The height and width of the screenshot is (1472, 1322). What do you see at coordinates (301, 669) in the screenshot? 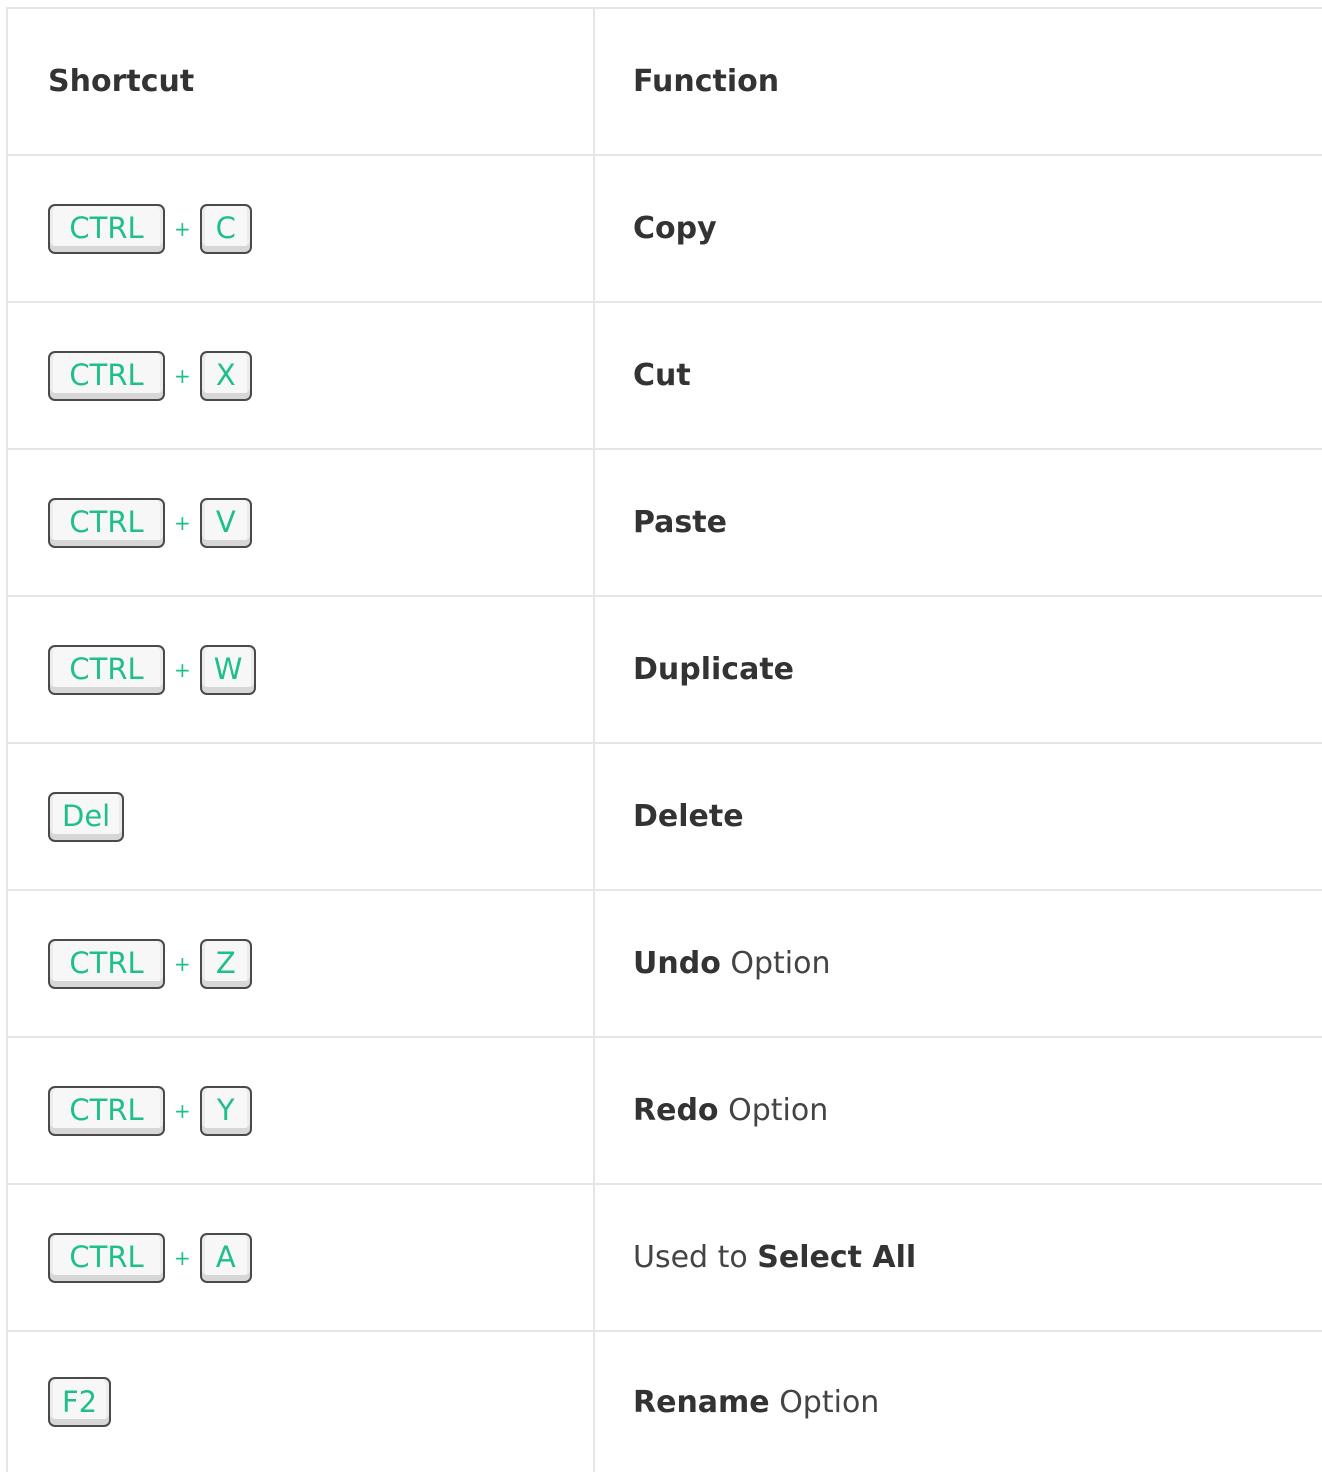
I see `shortcut-cell: CTRL + W` at bounding box center [301, 669].